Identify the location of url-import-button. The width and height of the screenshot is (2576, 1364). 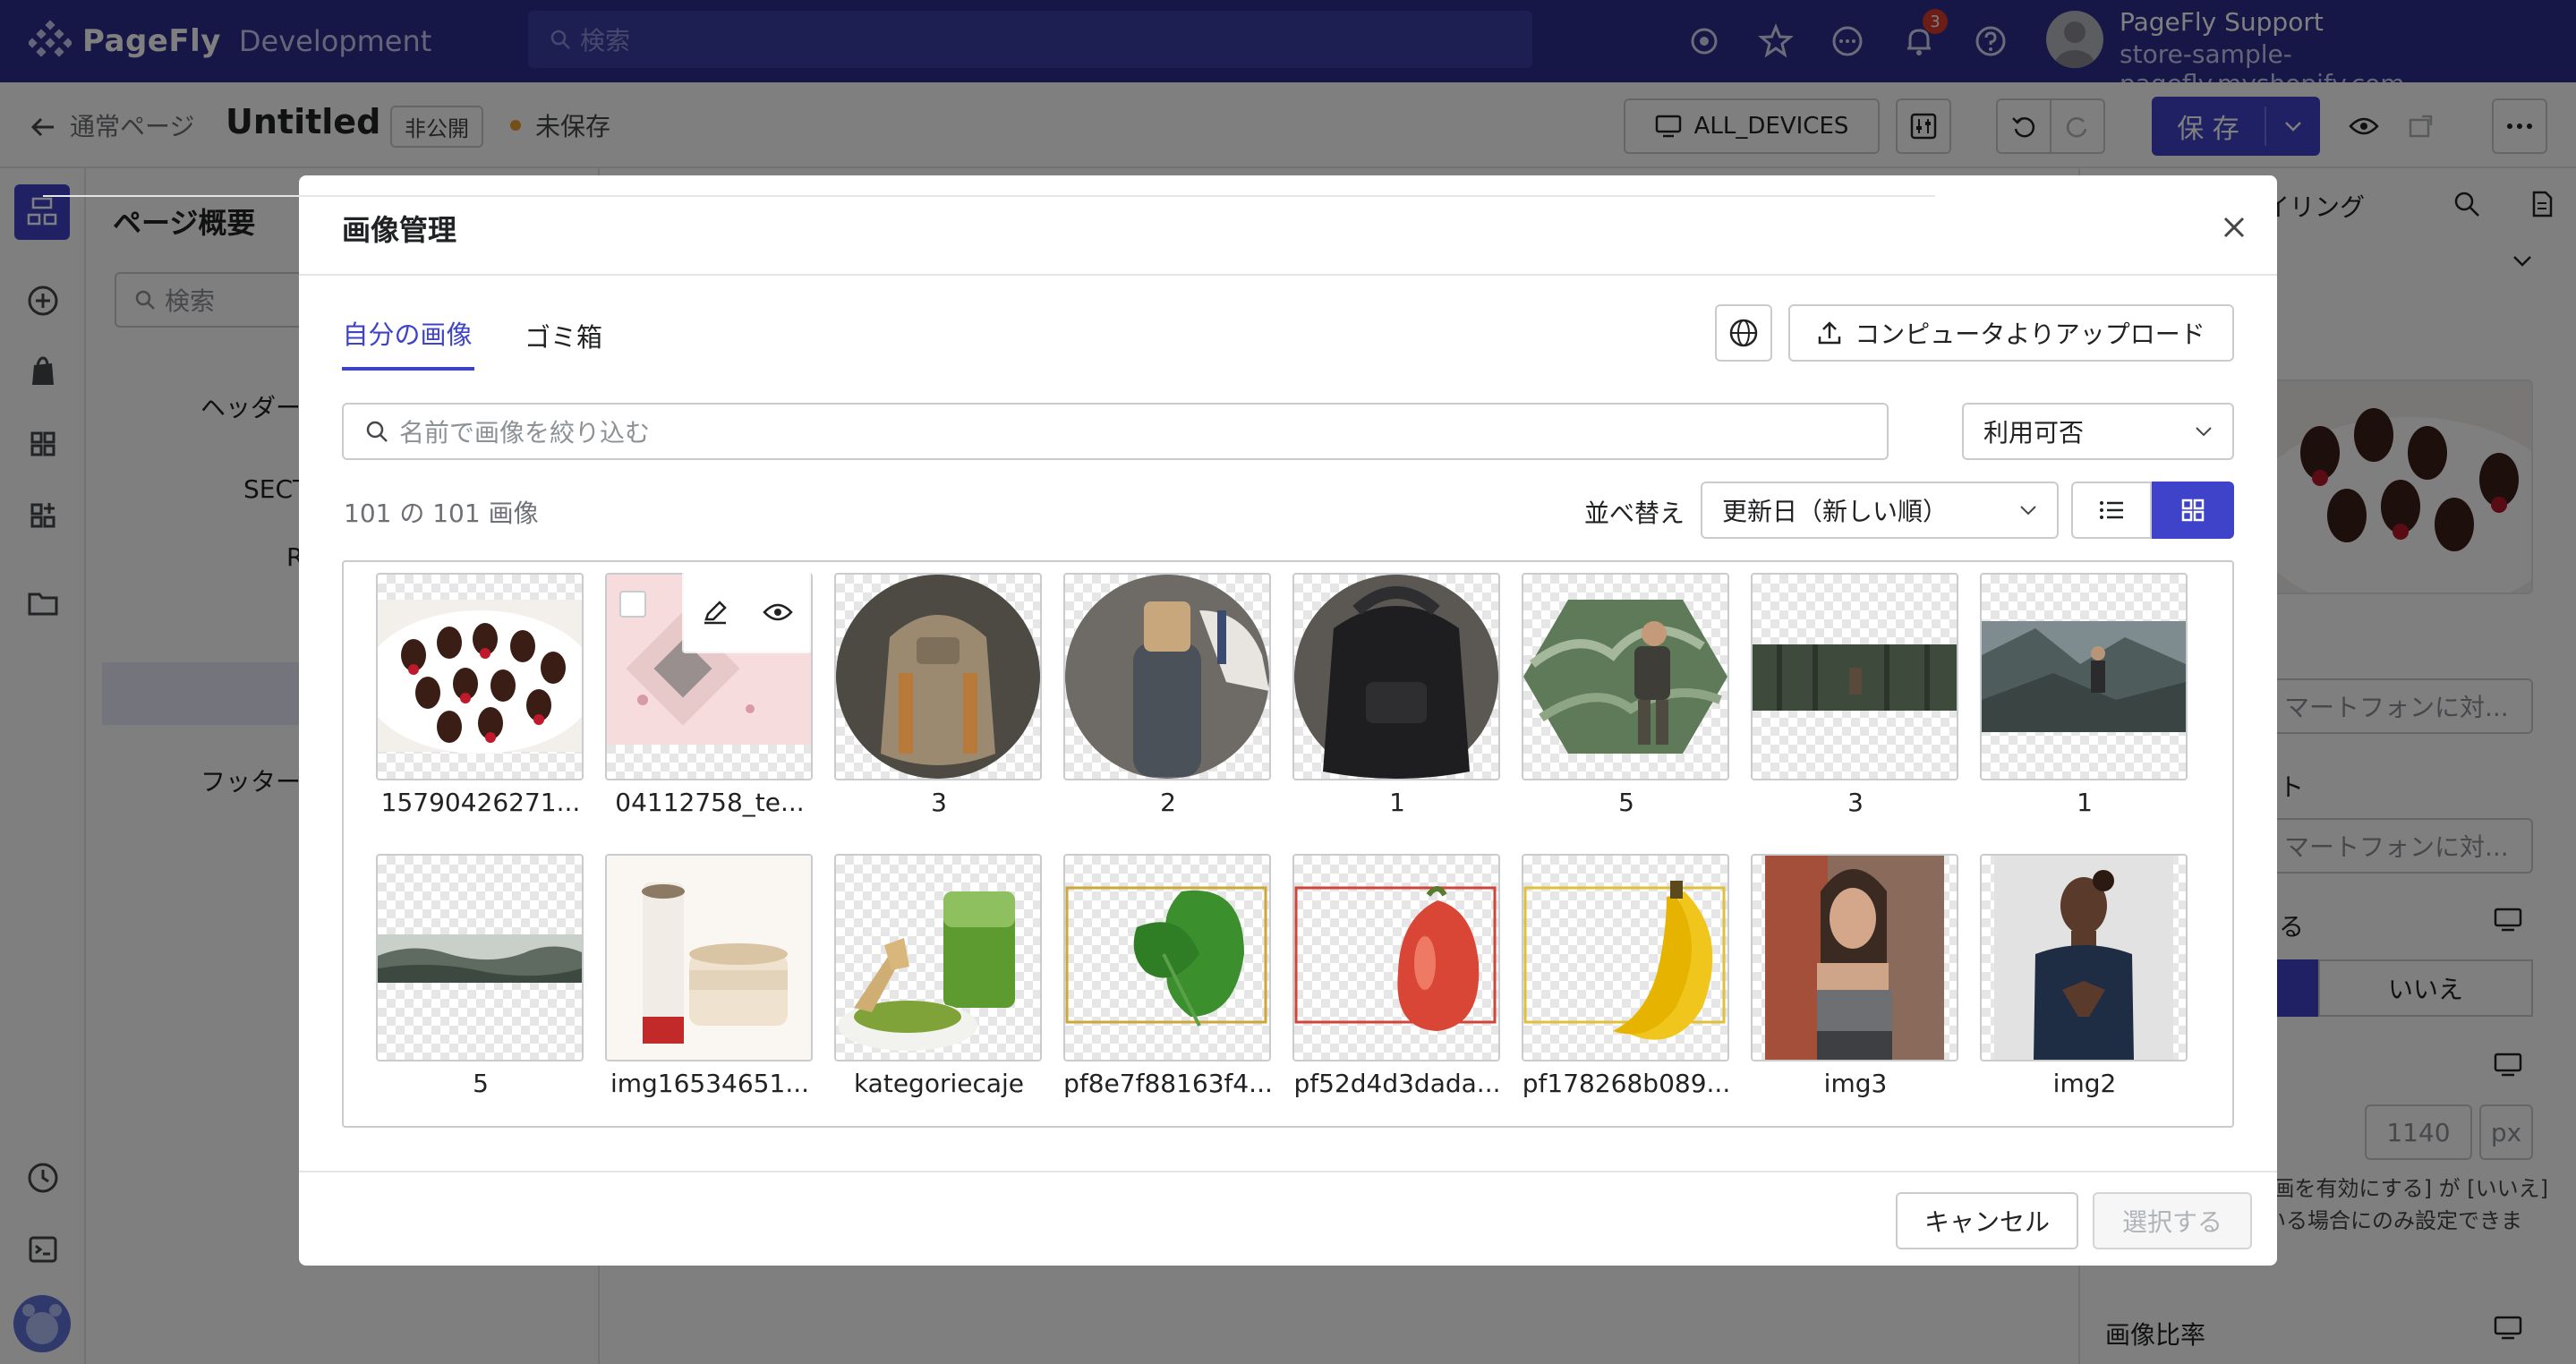
(1743, 333).